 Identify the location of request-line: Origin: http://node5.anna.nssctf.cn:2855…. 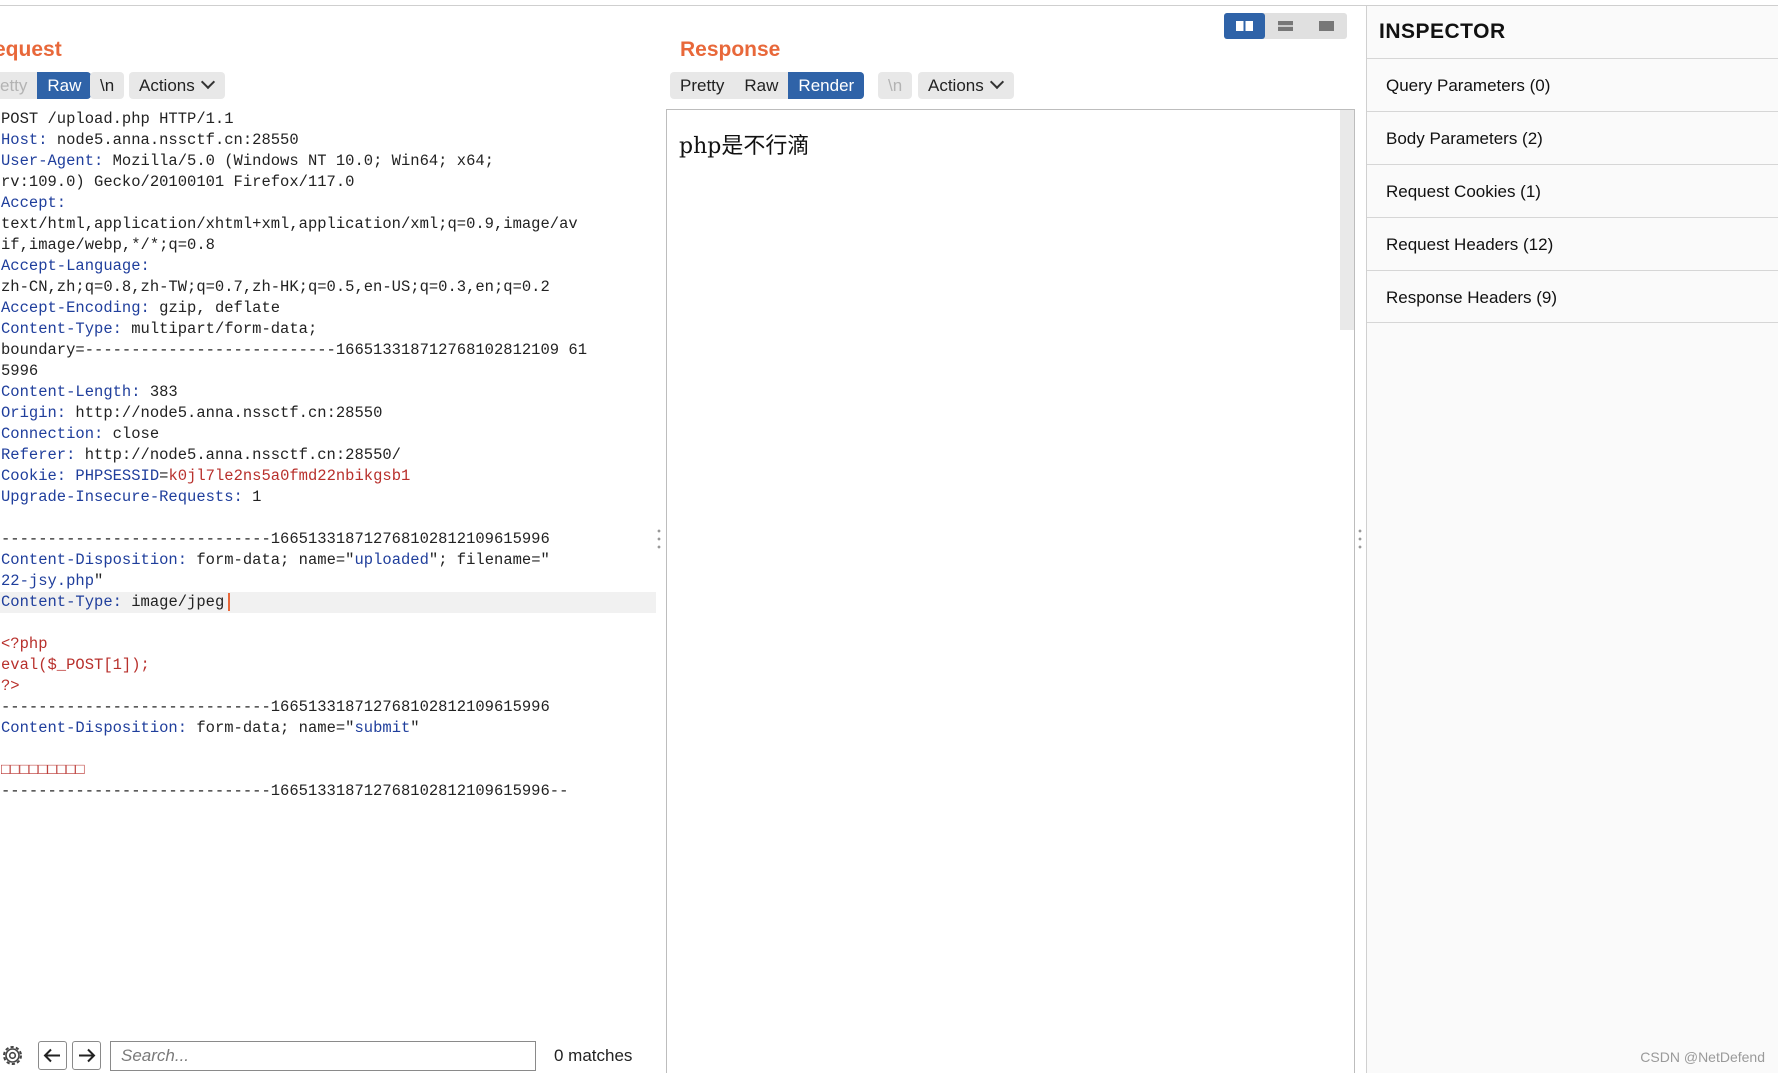
(328, 413).